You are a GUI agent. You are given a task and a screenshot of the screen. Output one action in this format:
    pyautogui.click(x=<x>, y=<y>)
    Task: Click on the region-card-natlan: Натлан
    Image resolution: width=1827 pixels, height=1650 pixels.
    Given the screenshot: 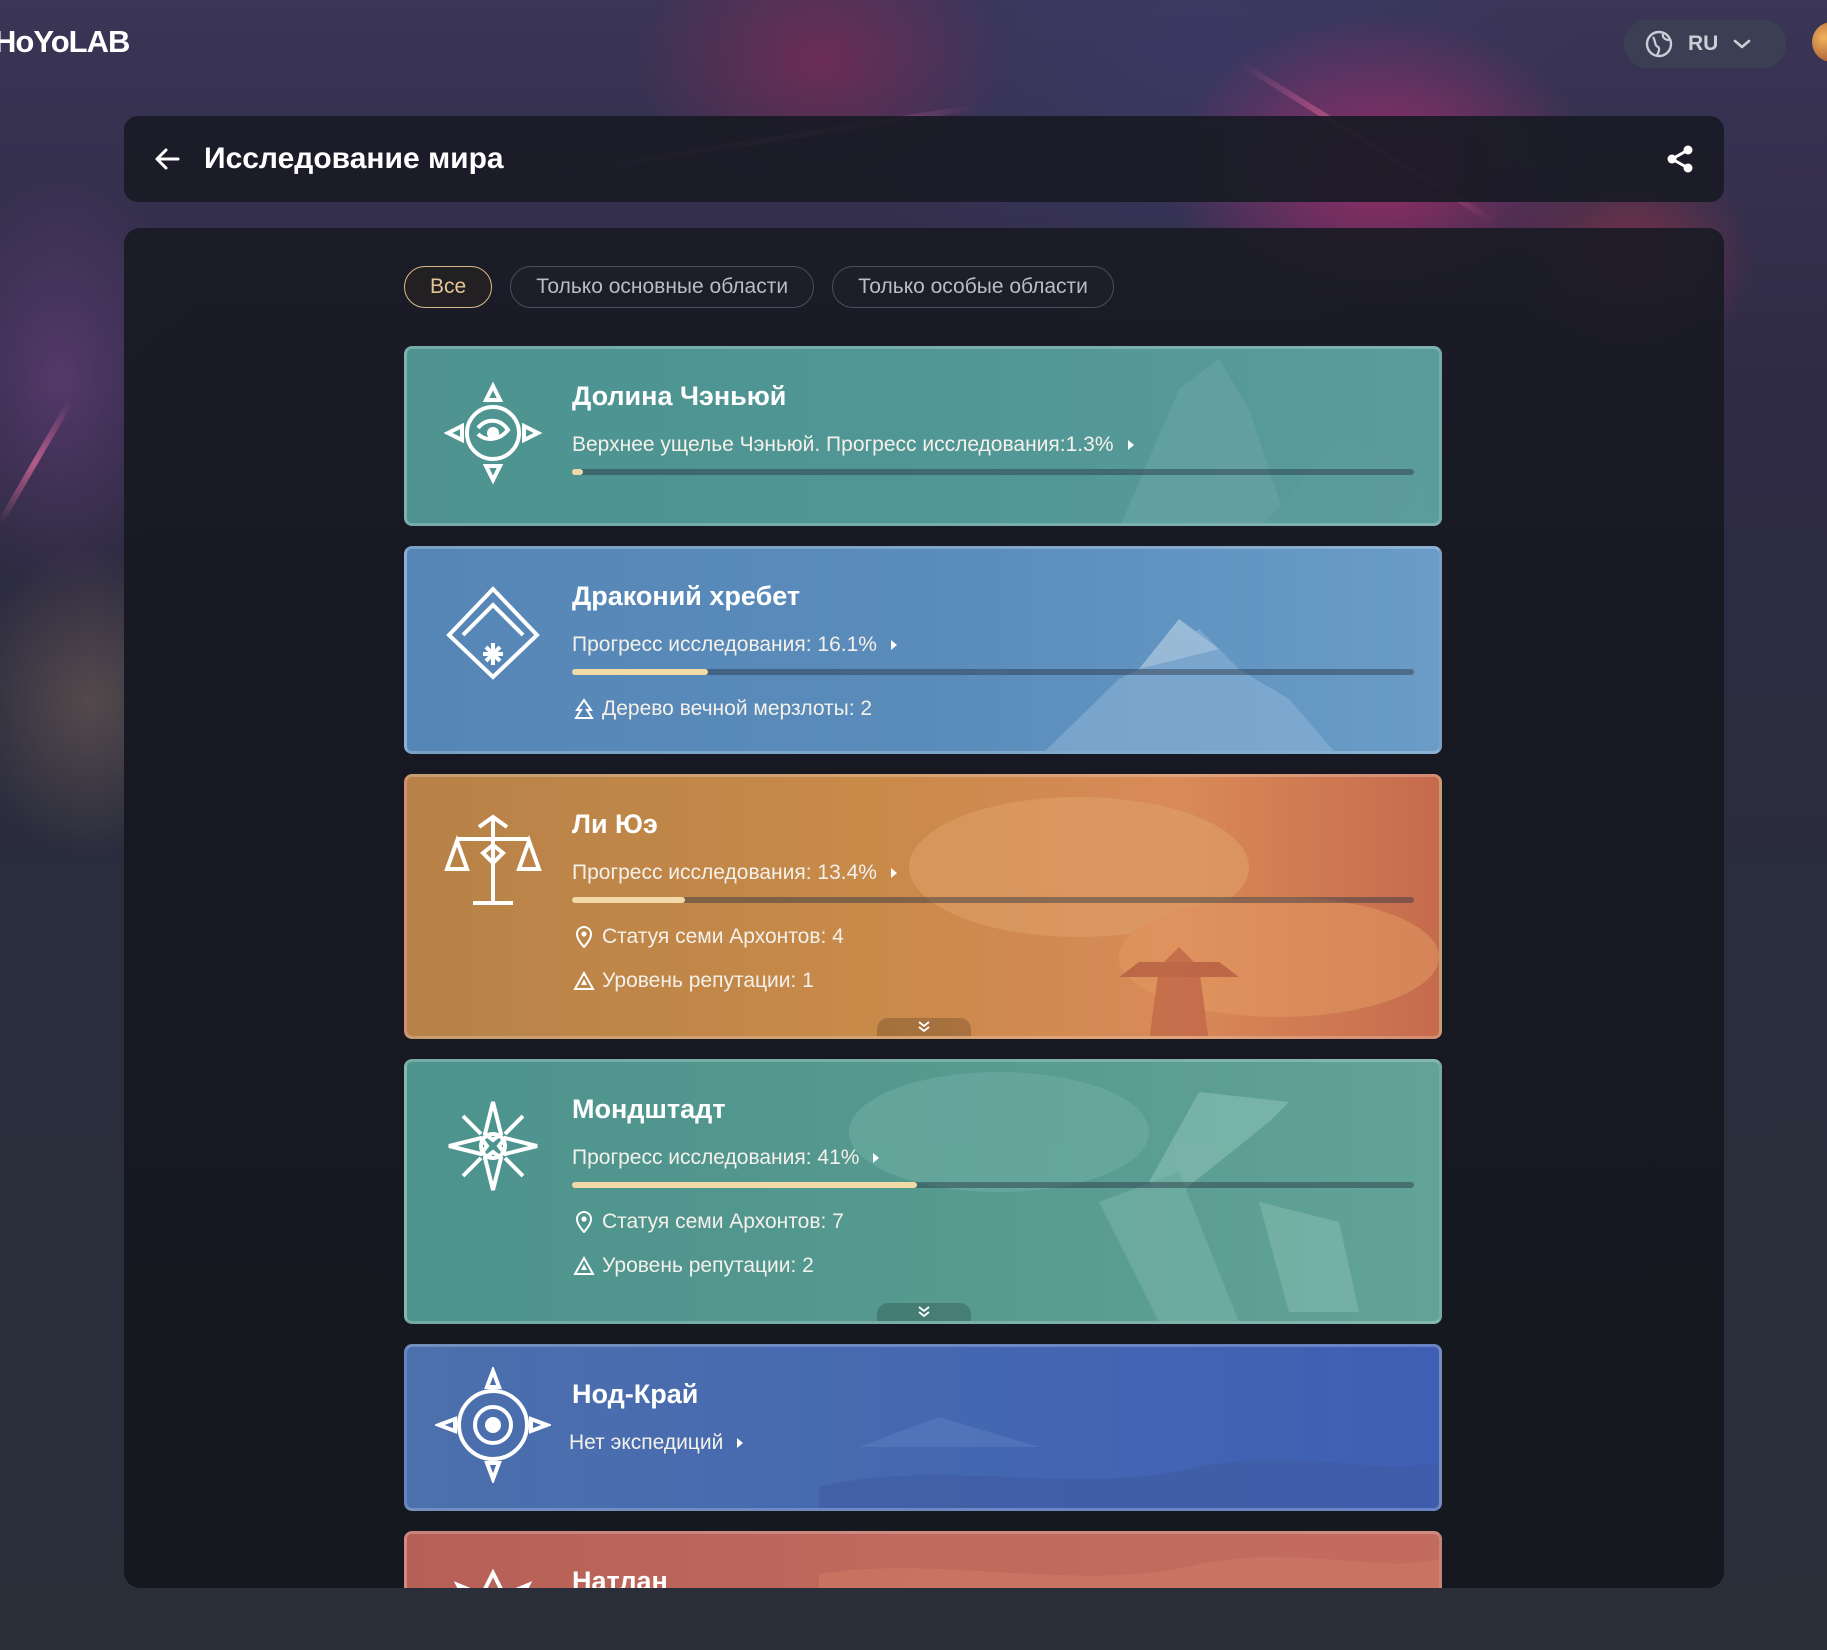 What is the action you would take?
    pyautogui.click(x=923, y=1559)
    